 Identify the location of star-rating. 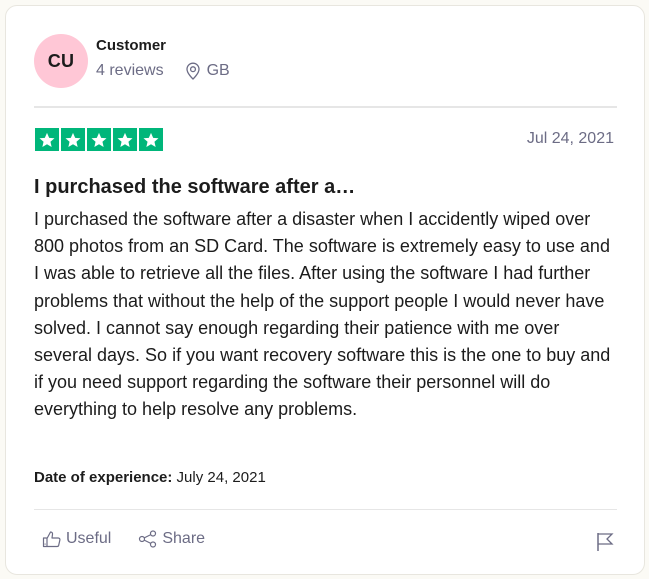
(99, 139).